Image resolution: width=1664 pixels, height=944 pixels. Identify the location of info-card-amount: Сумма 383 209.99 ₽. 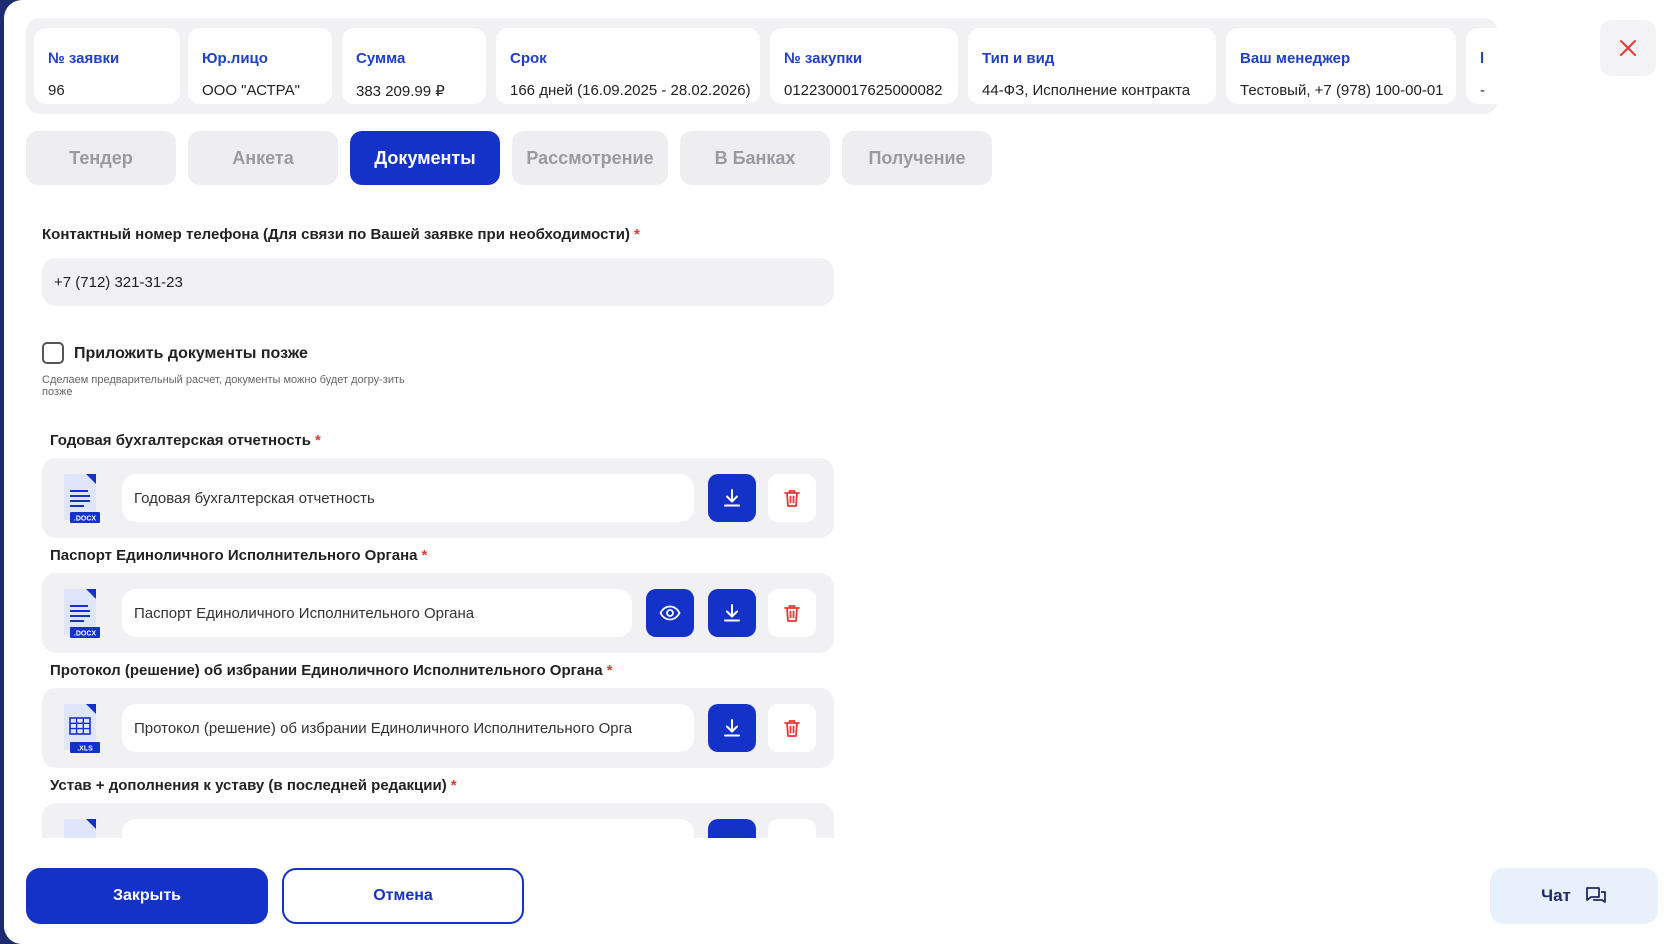
(414, 66).